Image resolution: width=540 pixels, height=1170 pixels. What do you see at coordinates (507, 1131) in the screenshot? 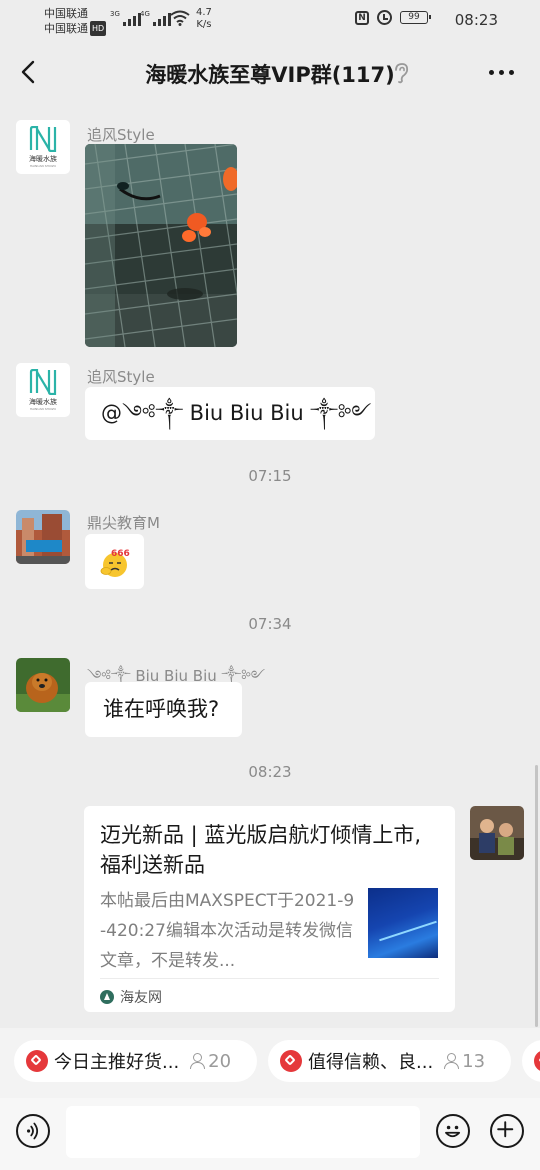
I see `plus-icon` at bounding box center [507, 1131].